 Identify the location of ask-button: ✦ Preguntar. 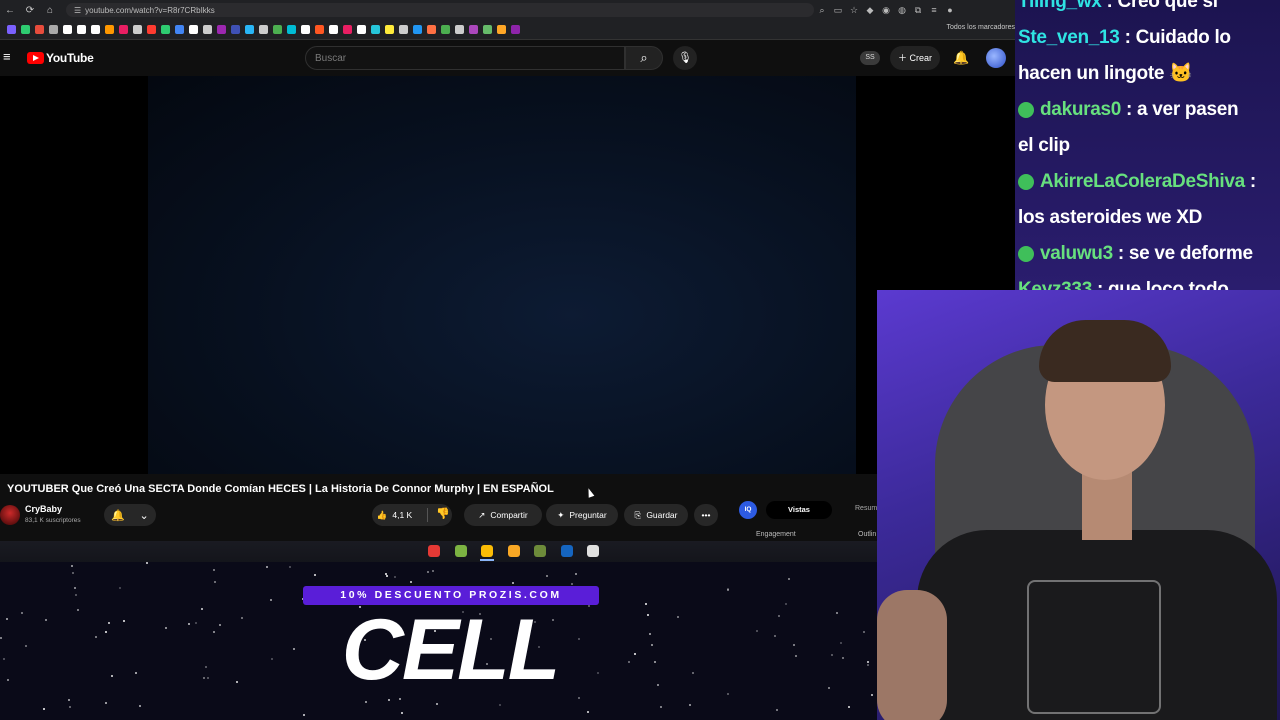
(582, 515).